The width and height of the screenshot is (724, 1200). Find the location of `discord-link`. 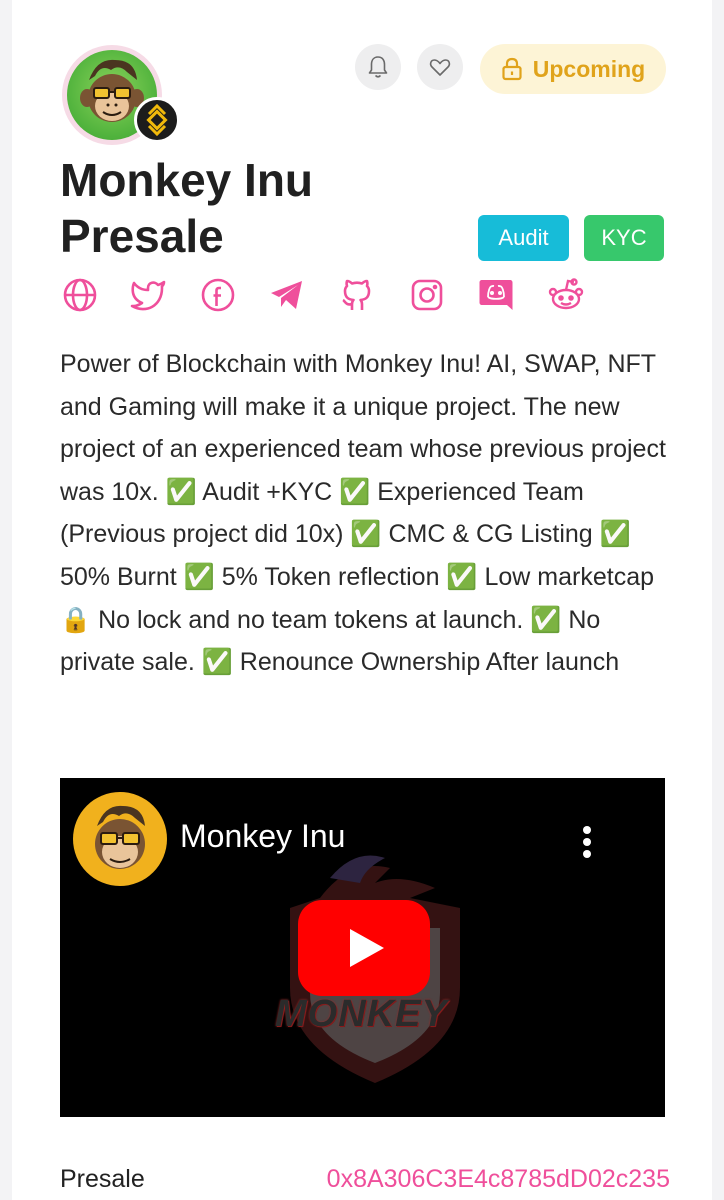

discord-link is located at coordinates (496, 295).